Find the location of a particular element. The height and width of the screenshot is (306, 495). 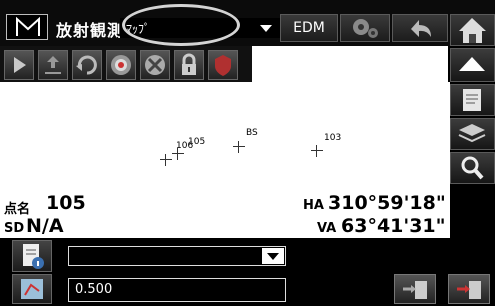

home-button is located at coordinates (472, 30).